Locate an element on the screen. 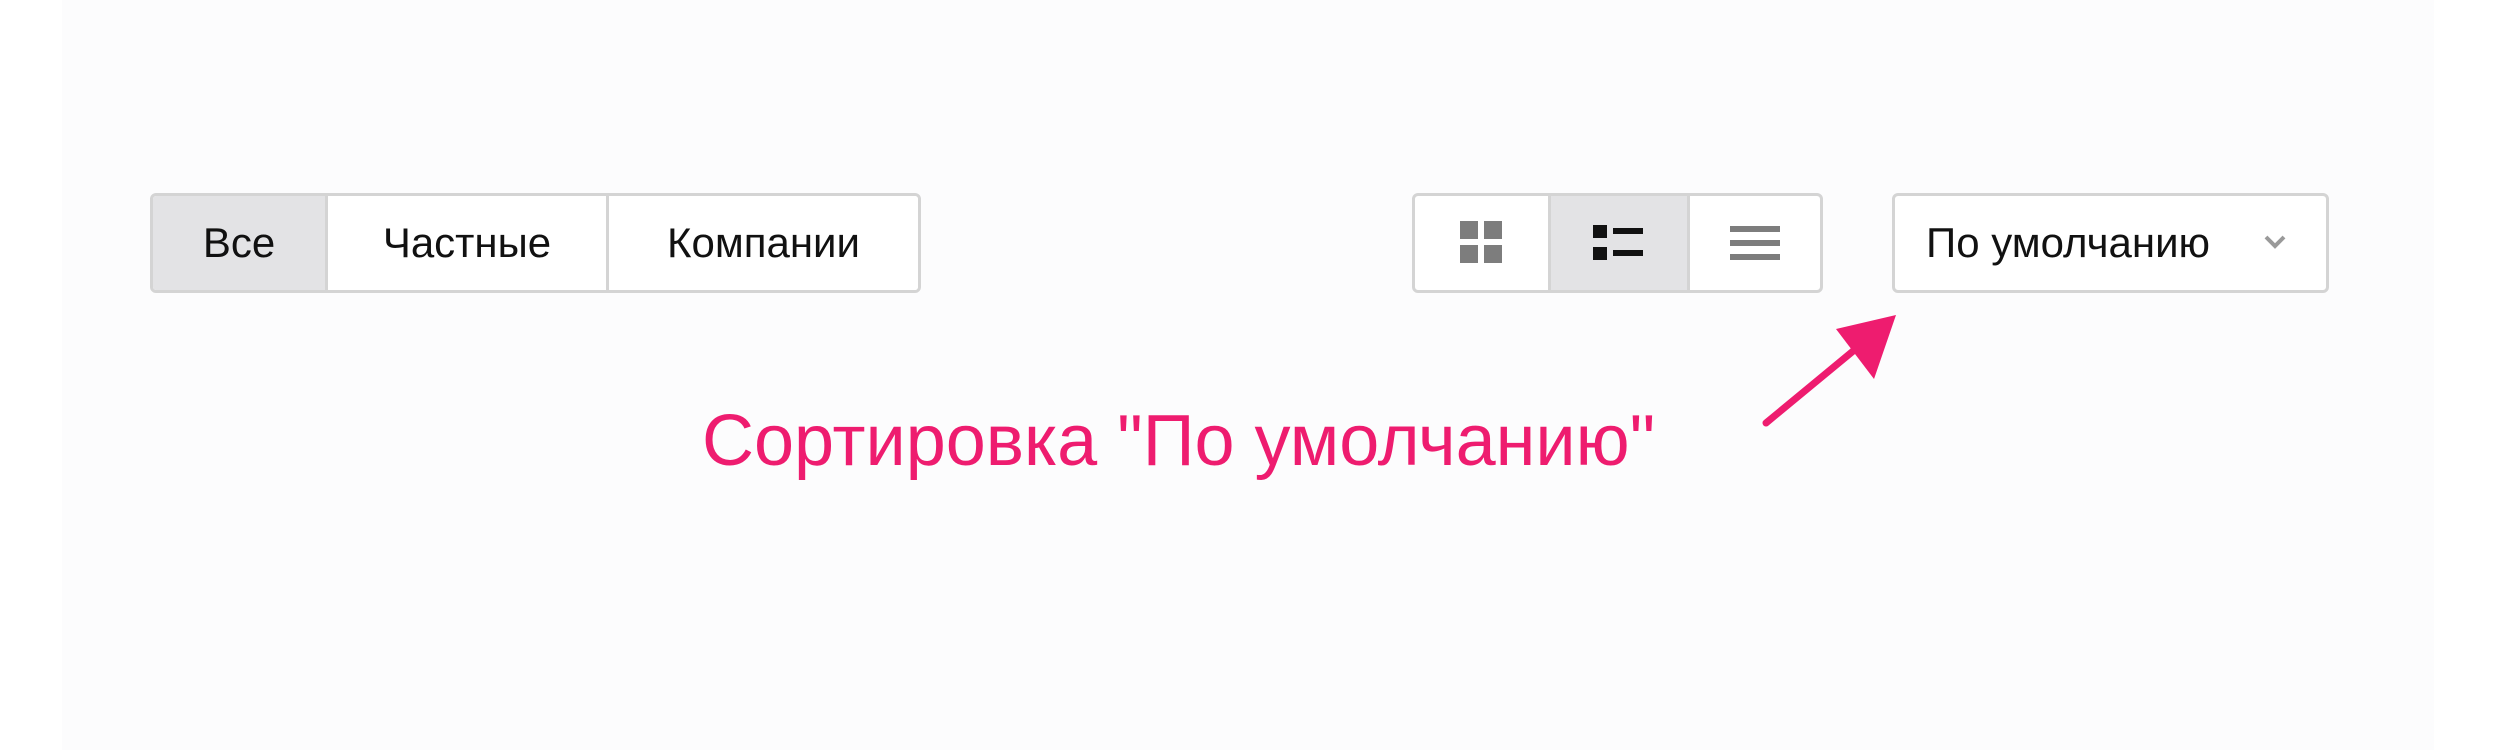 The width and height of the screenshot is (2495, 750). list-icon is located at coordinates (1618, 242).